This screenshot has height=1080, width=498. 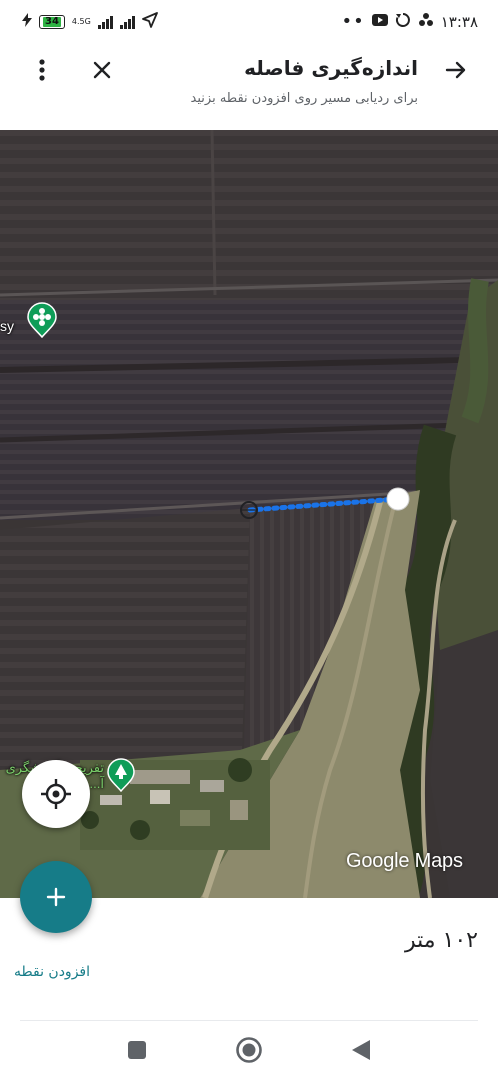 I want to click on signal-icon, so click(x=105, y=22).